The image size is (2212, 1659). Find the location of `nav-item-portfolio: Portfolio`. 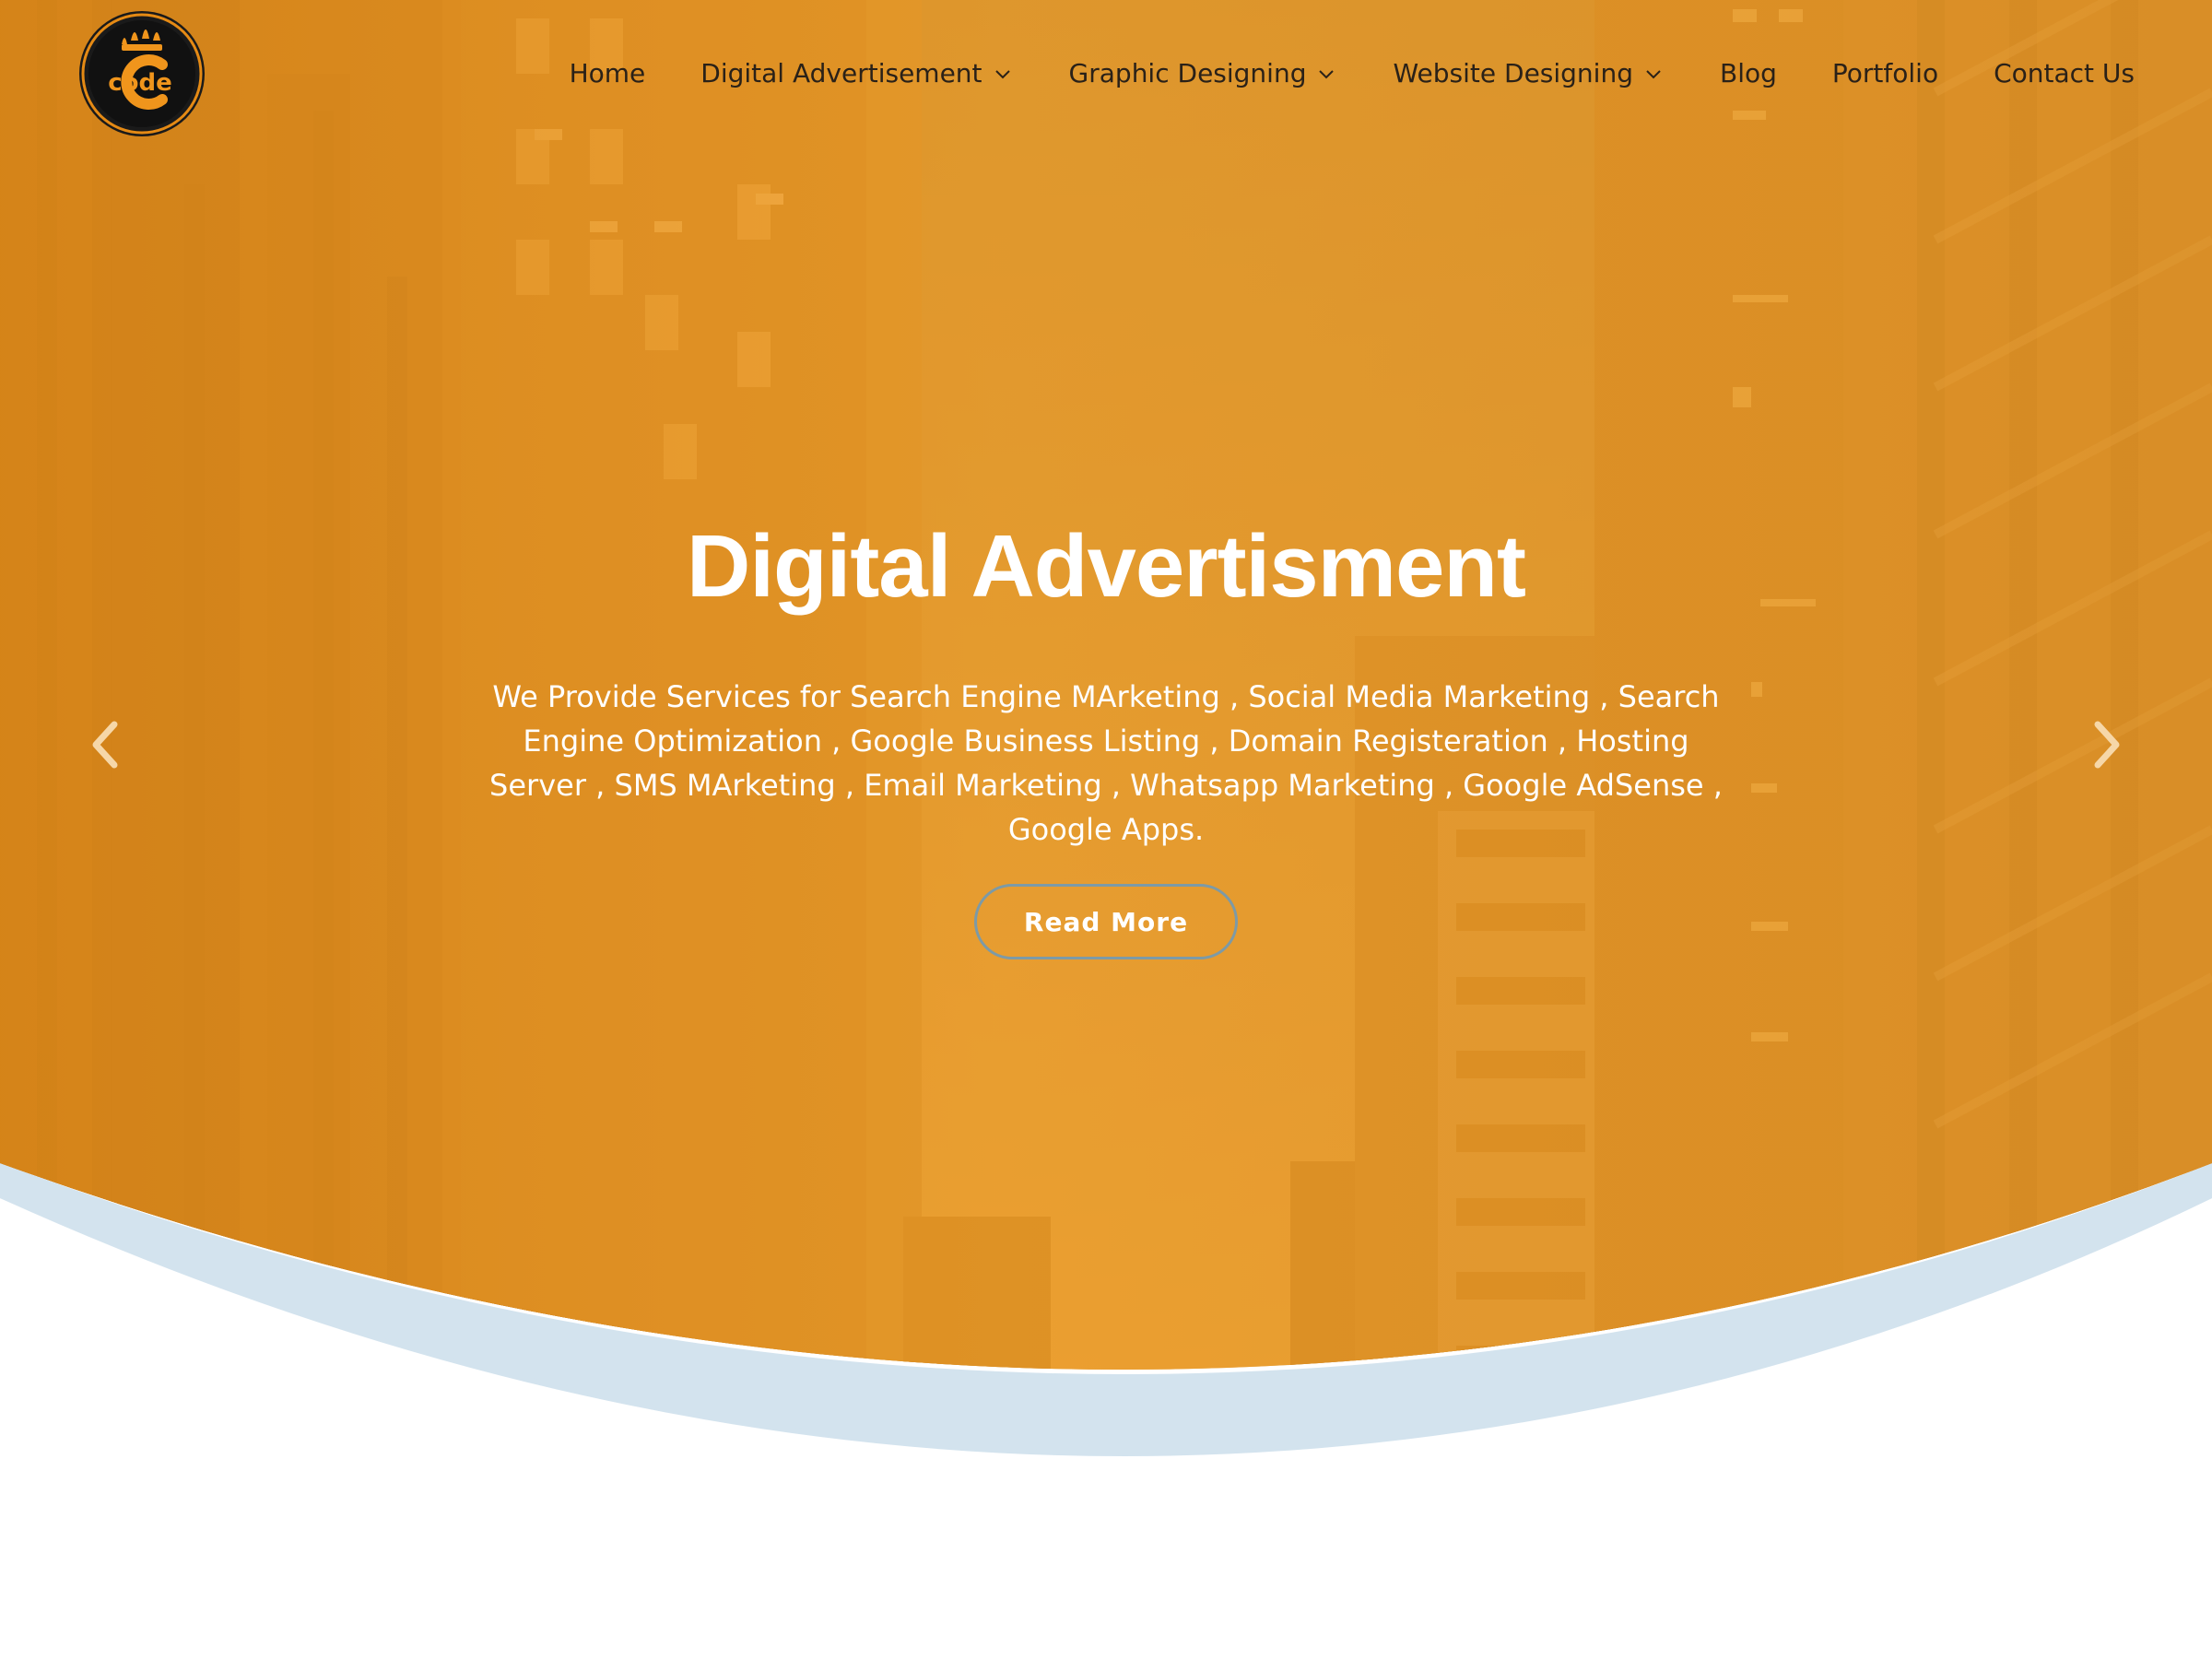

nav-item-portfolio: Portfolio is located at coordinates (1885, 73).